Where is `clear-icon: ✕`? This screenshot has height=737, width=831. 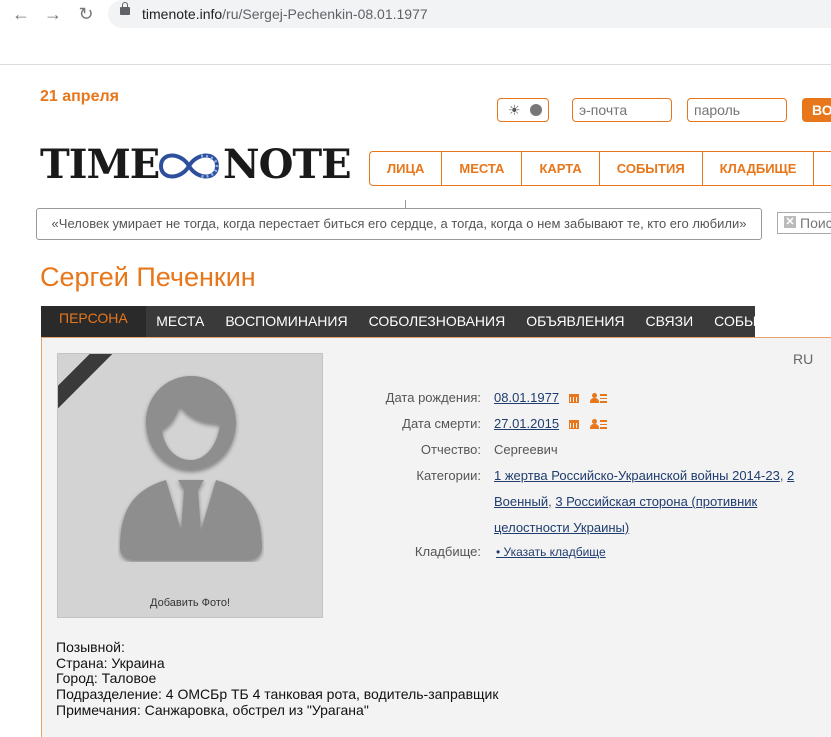 clear-icon: ✕ is located at coordinates (790, 222).